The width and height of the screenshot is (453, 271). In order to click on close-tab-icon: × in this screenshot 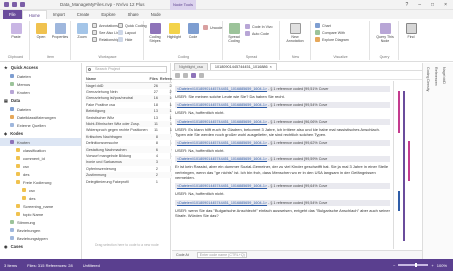, I will do `click(271, 67)`.